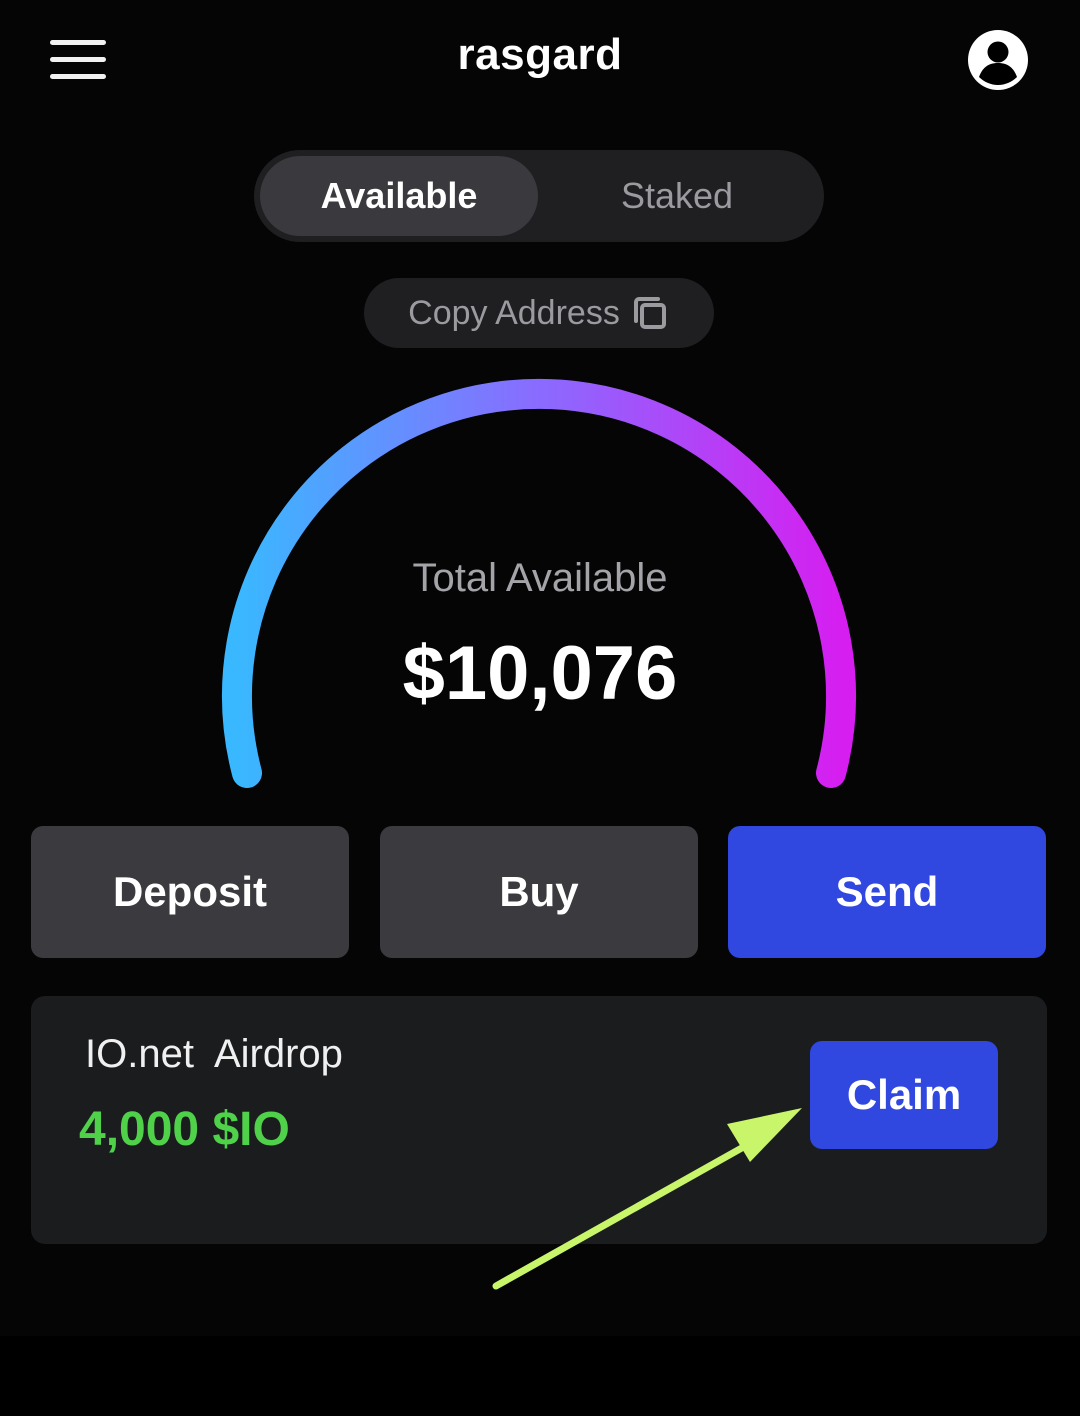 This screenshot has height=1416, width=1080. I want to click on airdrop-title: IO.net Airdrop, so click(214, 1054).